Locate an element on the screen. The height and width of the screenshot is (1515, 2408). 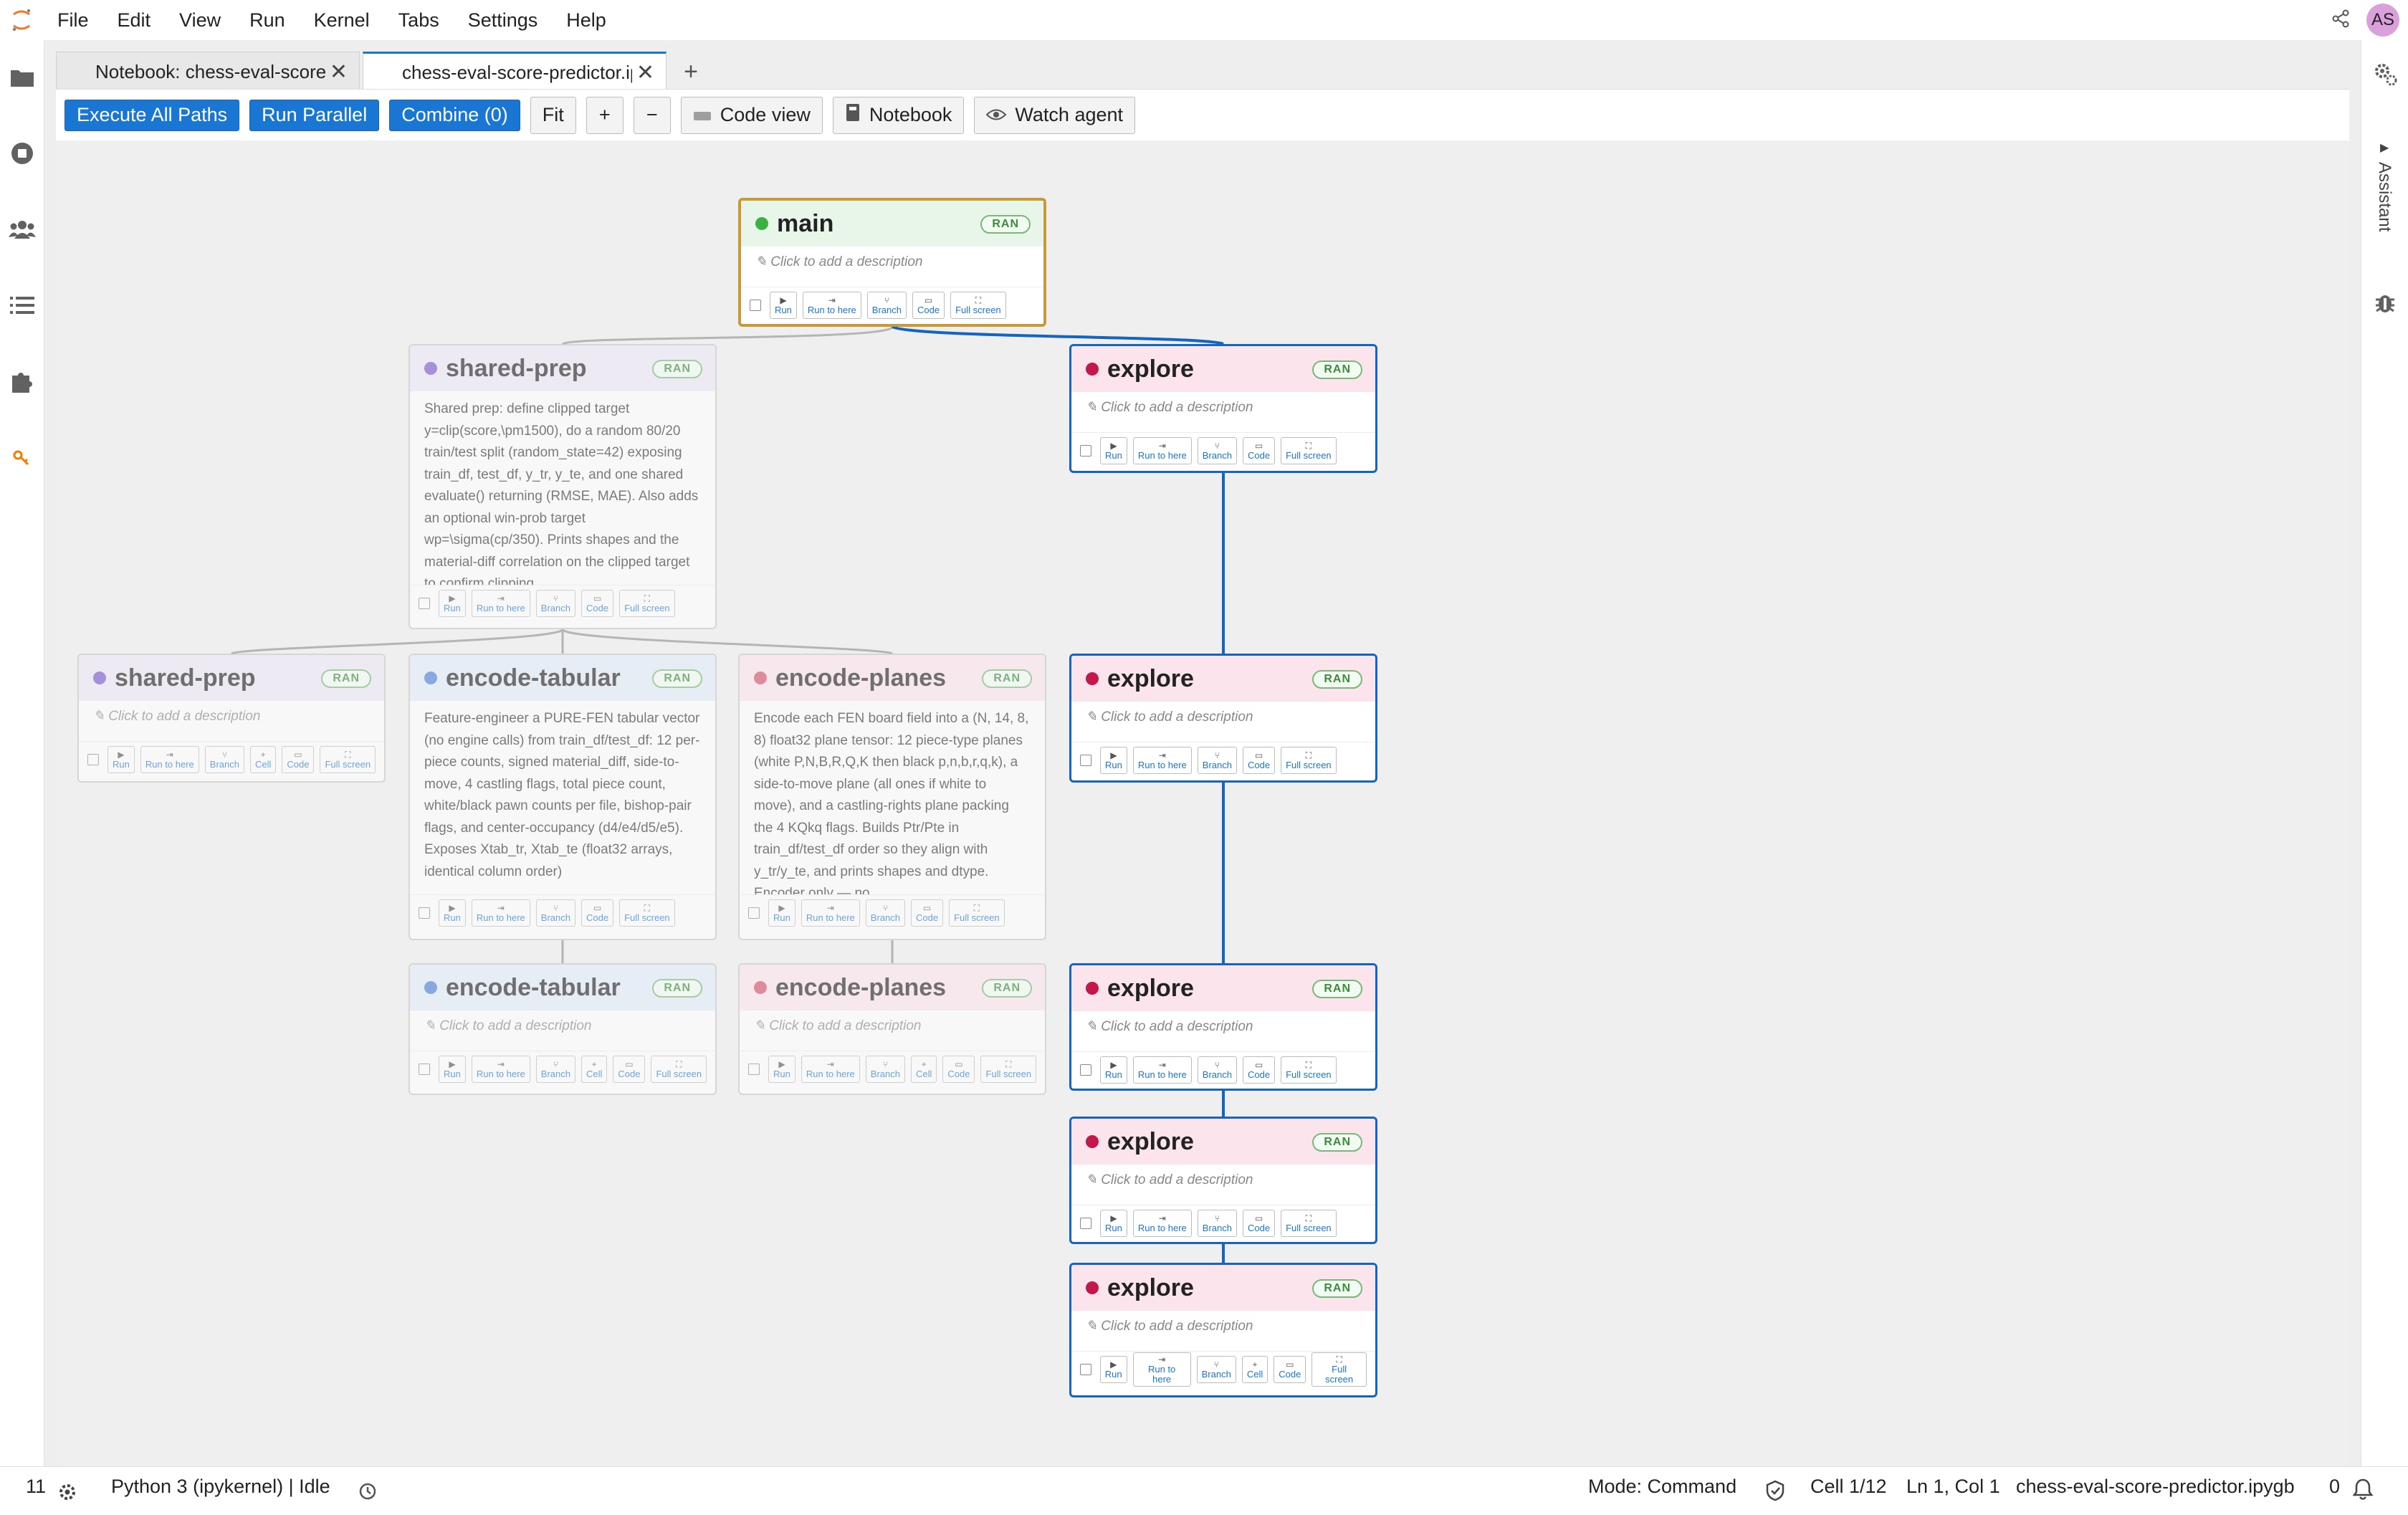
menu-kernel: Kernel is located at coordinates (342, 20).